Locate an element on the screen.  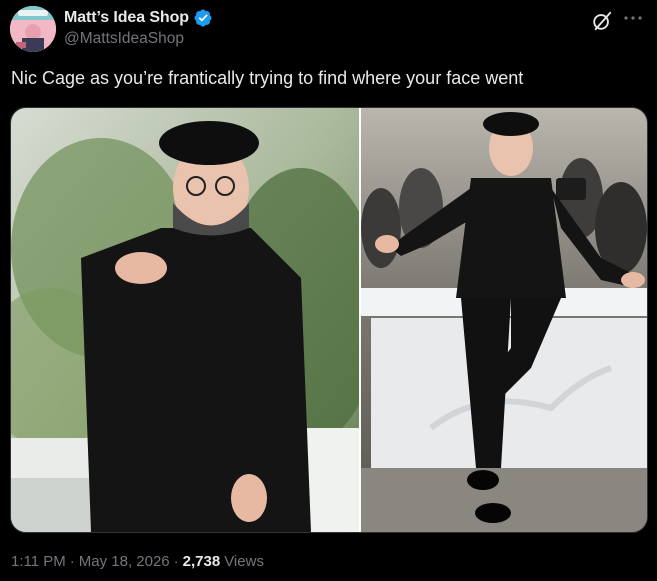
user-handle: @MattsIdeaShop is located at coordinates (124, 39).